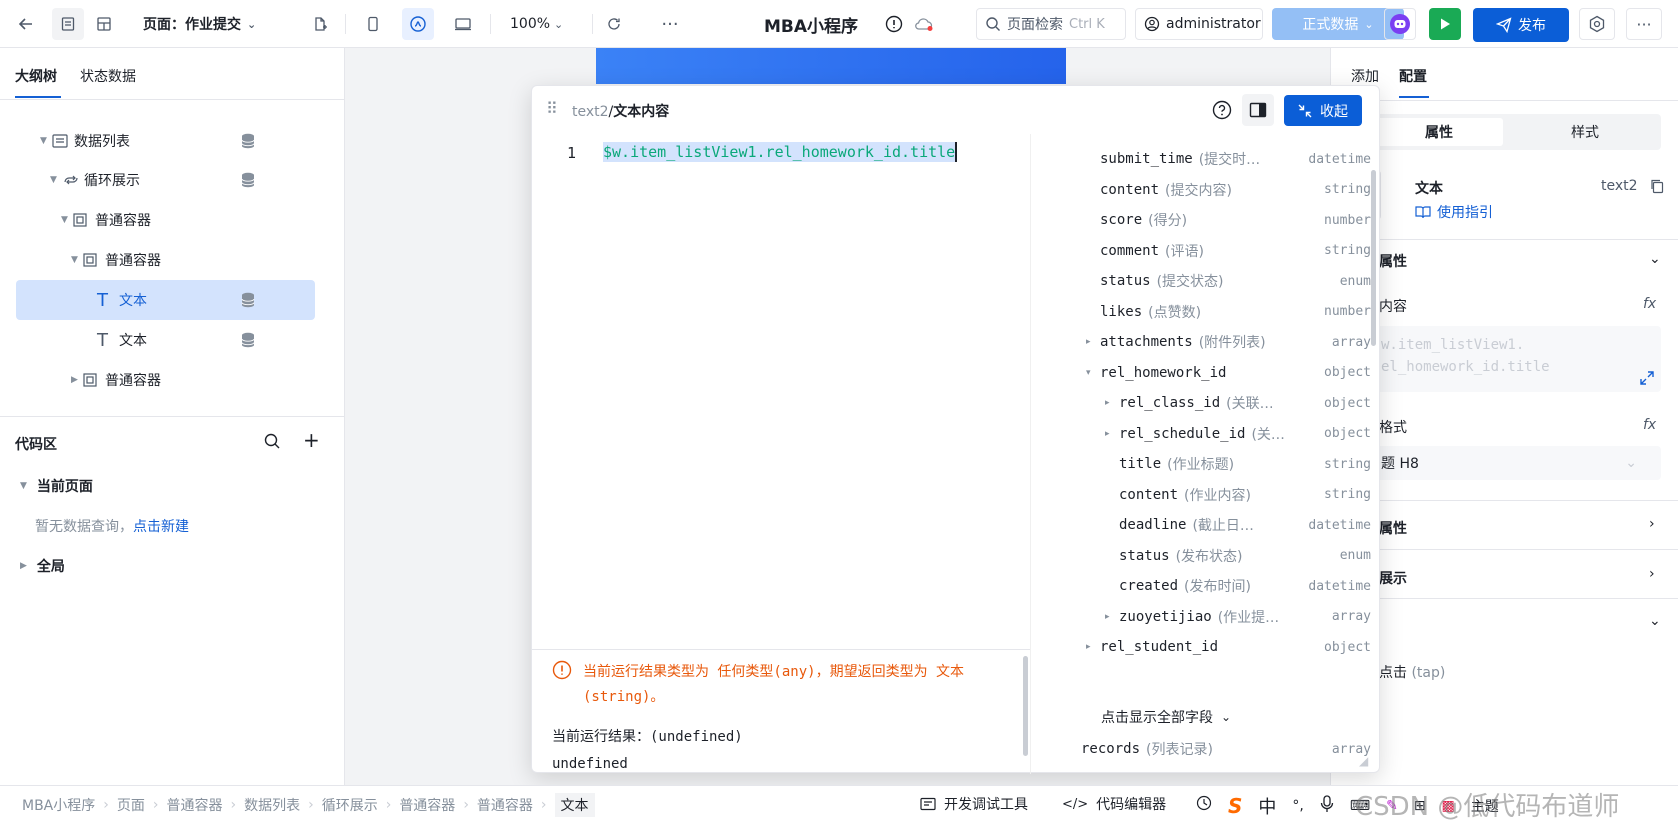  What do you see at coordinates (536, 24) in the screenshot?
I see `zoom-selector: 100% ⌄` at bounding box center [536, 24].